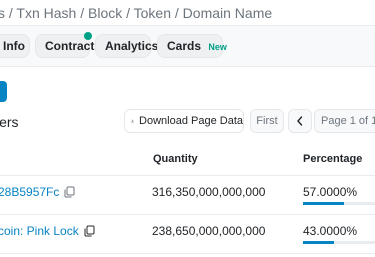  What do you see at coordinates (184, 46) in the screenshot?
I see `tab-cards-label: Cards` at bounding box center [184, 46].